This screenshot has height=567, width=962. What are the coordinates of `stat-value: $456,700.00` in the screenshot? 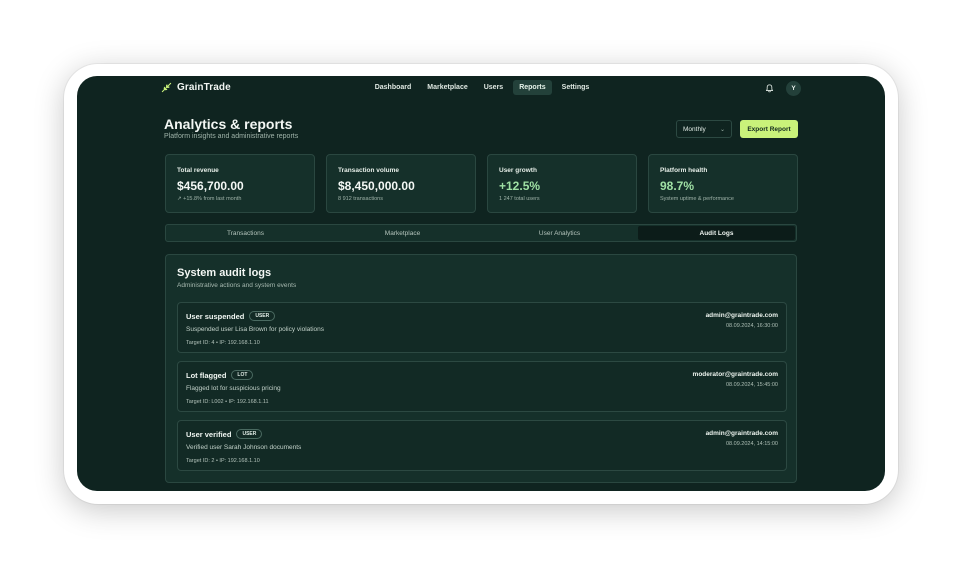 It's located at (210, 186).